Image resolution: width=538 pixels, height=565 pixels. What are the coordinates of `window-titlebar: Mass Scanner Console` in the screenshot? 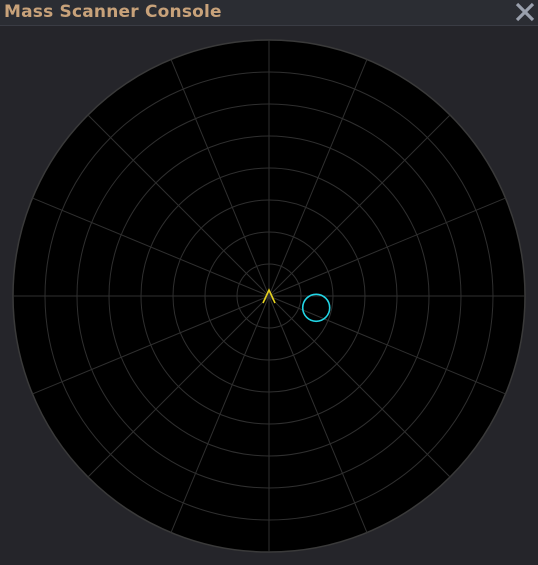 It's located at (269, 13).